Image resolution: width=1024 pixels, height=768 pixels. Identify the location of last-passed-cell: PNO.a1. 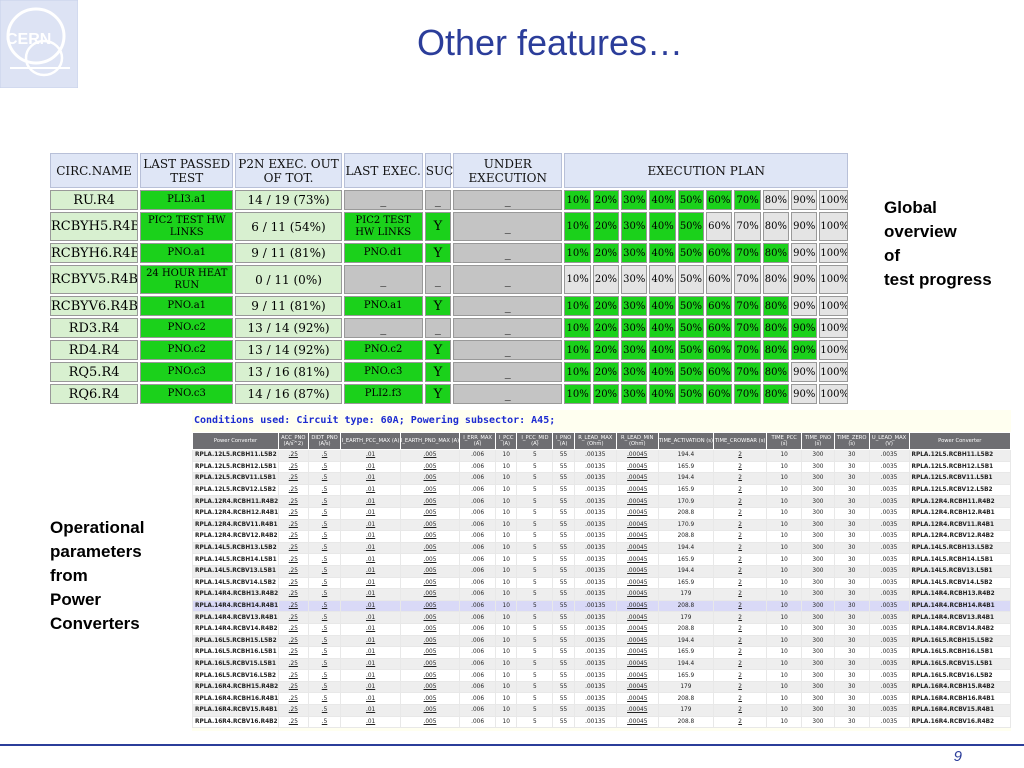
(187, 306).